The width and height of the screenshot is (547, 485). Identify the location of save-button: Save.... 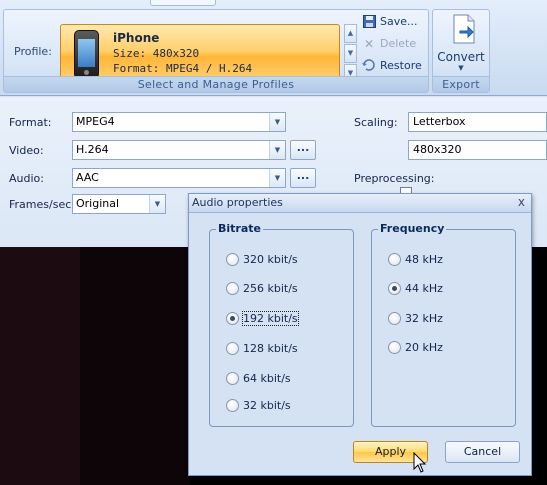
(390, 21).